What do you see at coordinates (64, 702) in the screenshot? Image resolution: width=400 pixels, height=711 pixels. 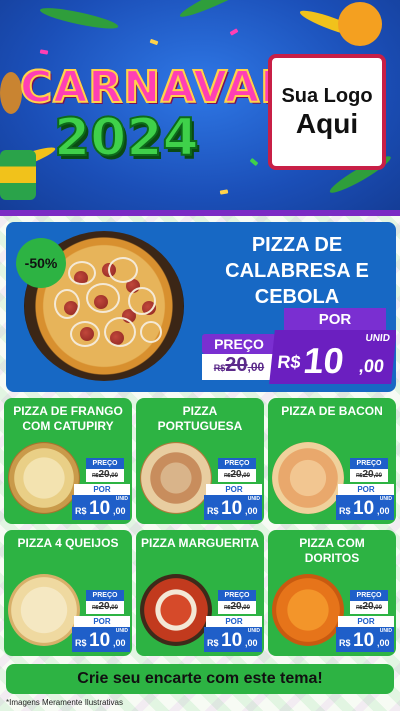 I see `disclaimer-text: *Imagens Meramente Ilustrativas` at bounding box center [64, 702].